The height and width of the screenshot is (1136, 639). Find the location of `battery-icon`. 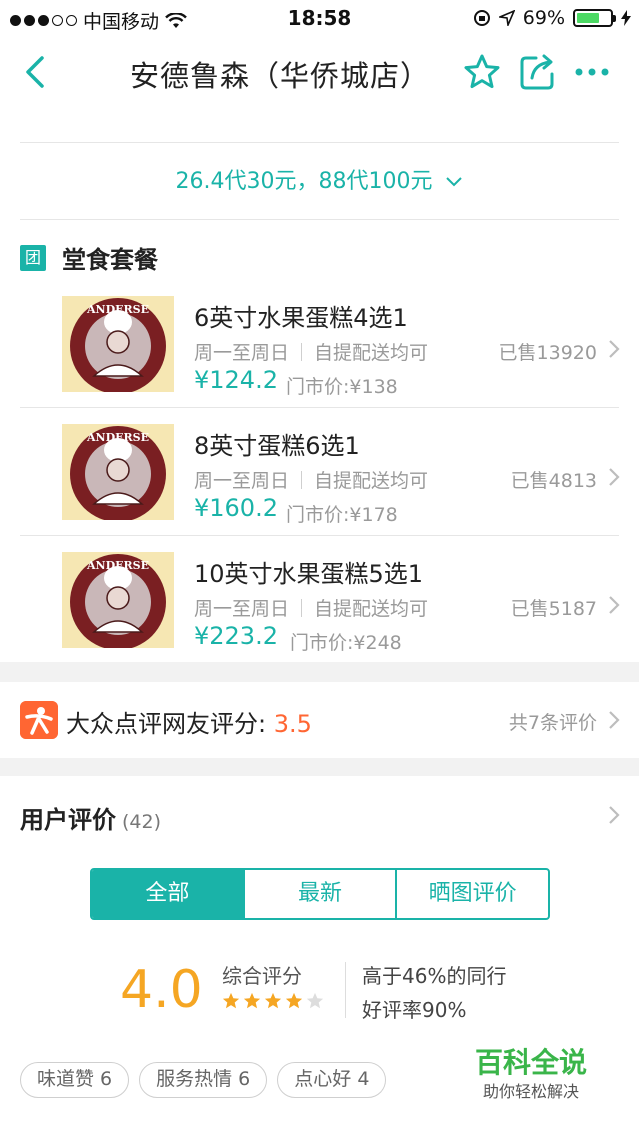

battery-icon is located at coordinates (594, 18).